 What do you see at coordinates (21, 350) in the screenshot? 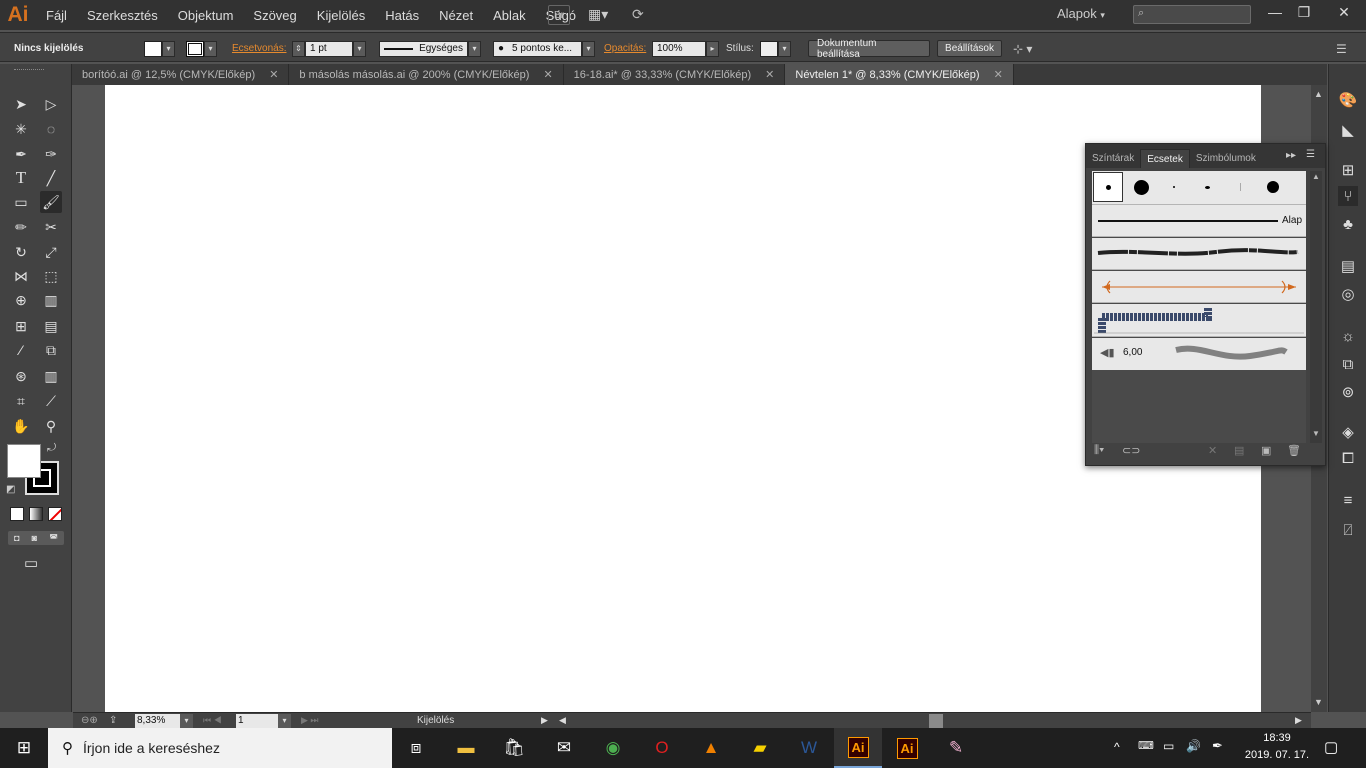
I see `eyedropper-tool-icon: ⁄` at bounding box center [21, 350].